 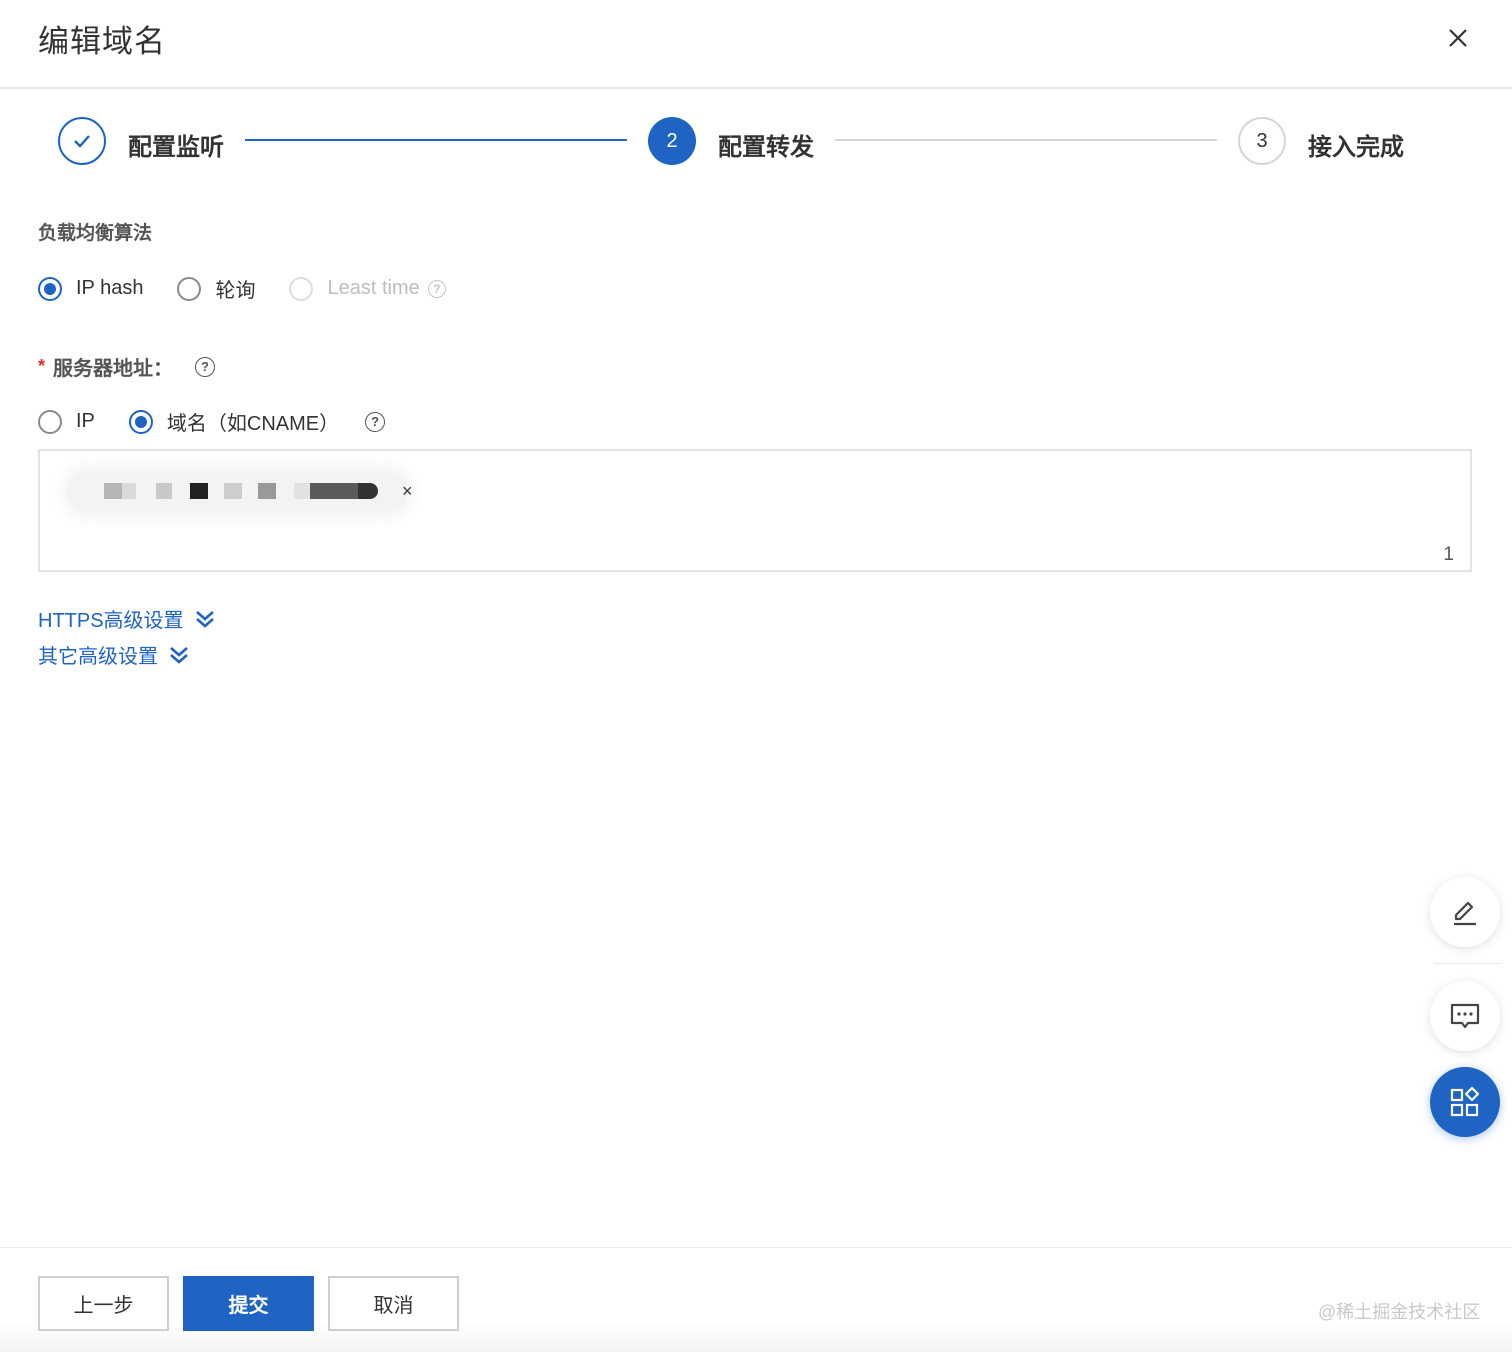 I want to click on radio-ip-hash: IP hash, so click(x=91, y=288).